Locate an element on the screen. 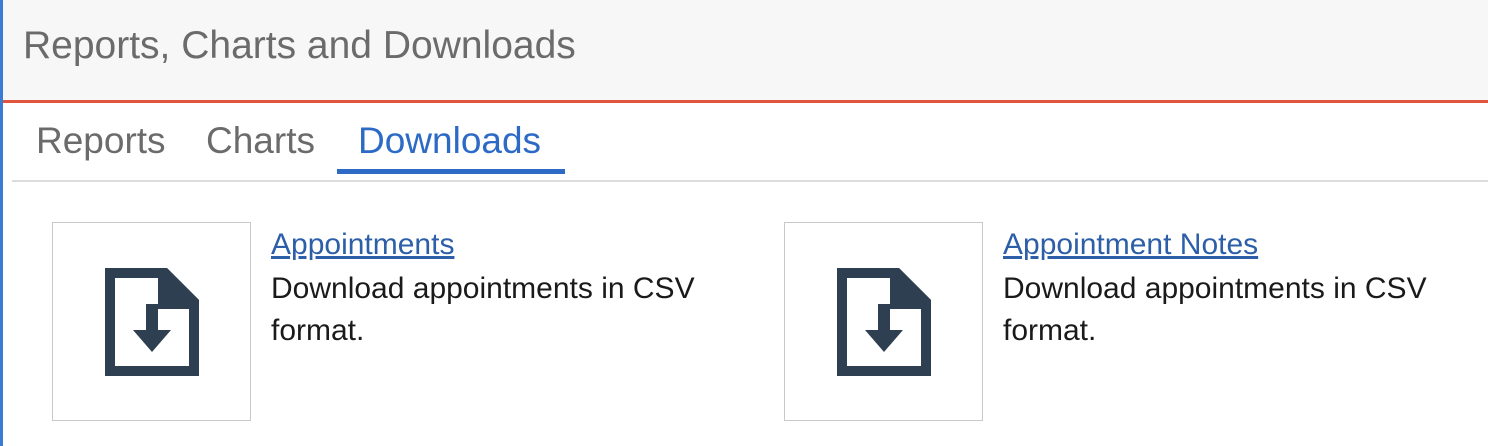 This screenshot has height=446, width=1488. download-link-appointment-notes: Appointment Notes is located at coordinates (1130, 245).